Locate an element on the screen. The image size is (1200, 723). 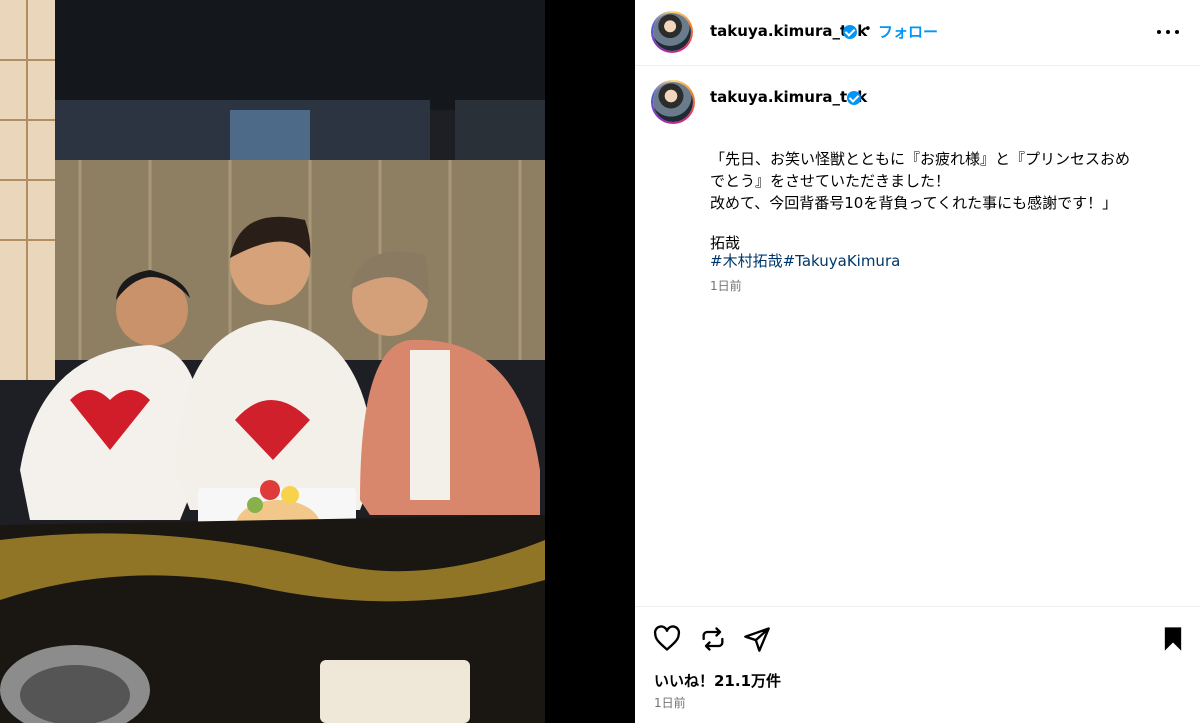
caption-username: takuya.kimura_tak is located at coordinates (788, 97).